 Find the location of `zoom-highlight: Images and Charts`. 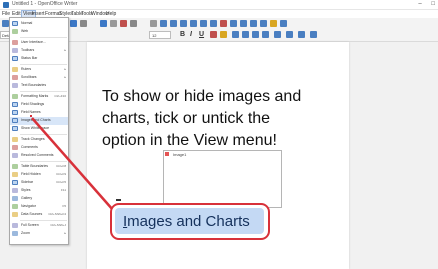

zoom-highlight: Images and Charts is located at coordinates (189, 221).